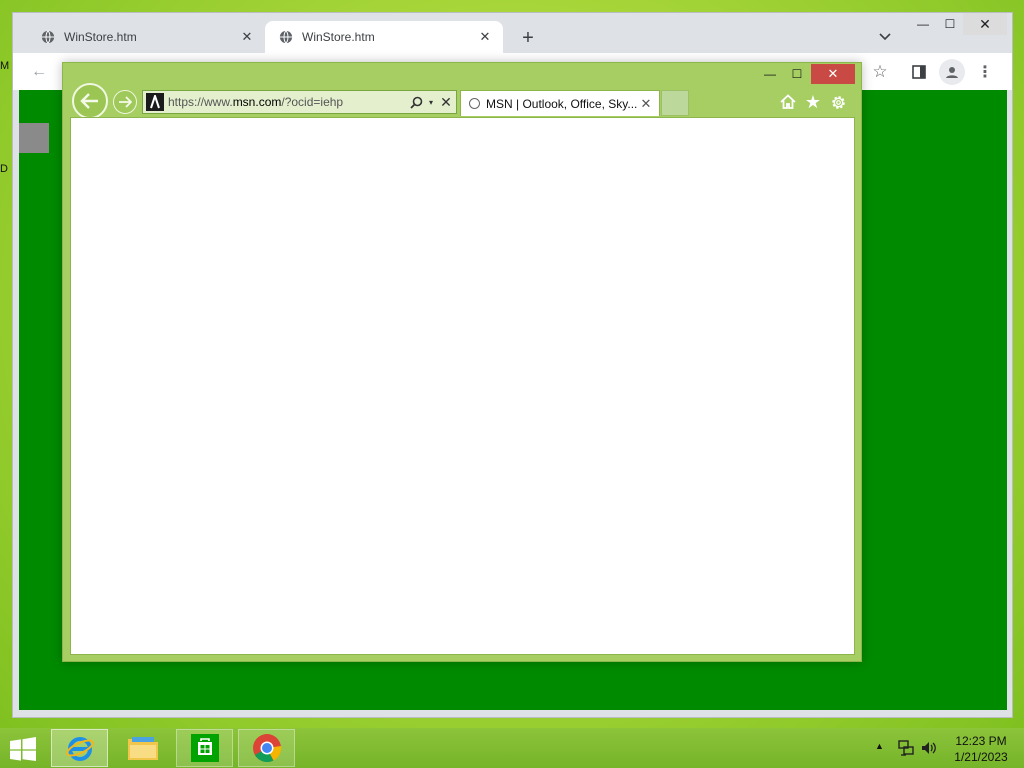  I want to click on url-prefix: https://www., so click(200, 102).